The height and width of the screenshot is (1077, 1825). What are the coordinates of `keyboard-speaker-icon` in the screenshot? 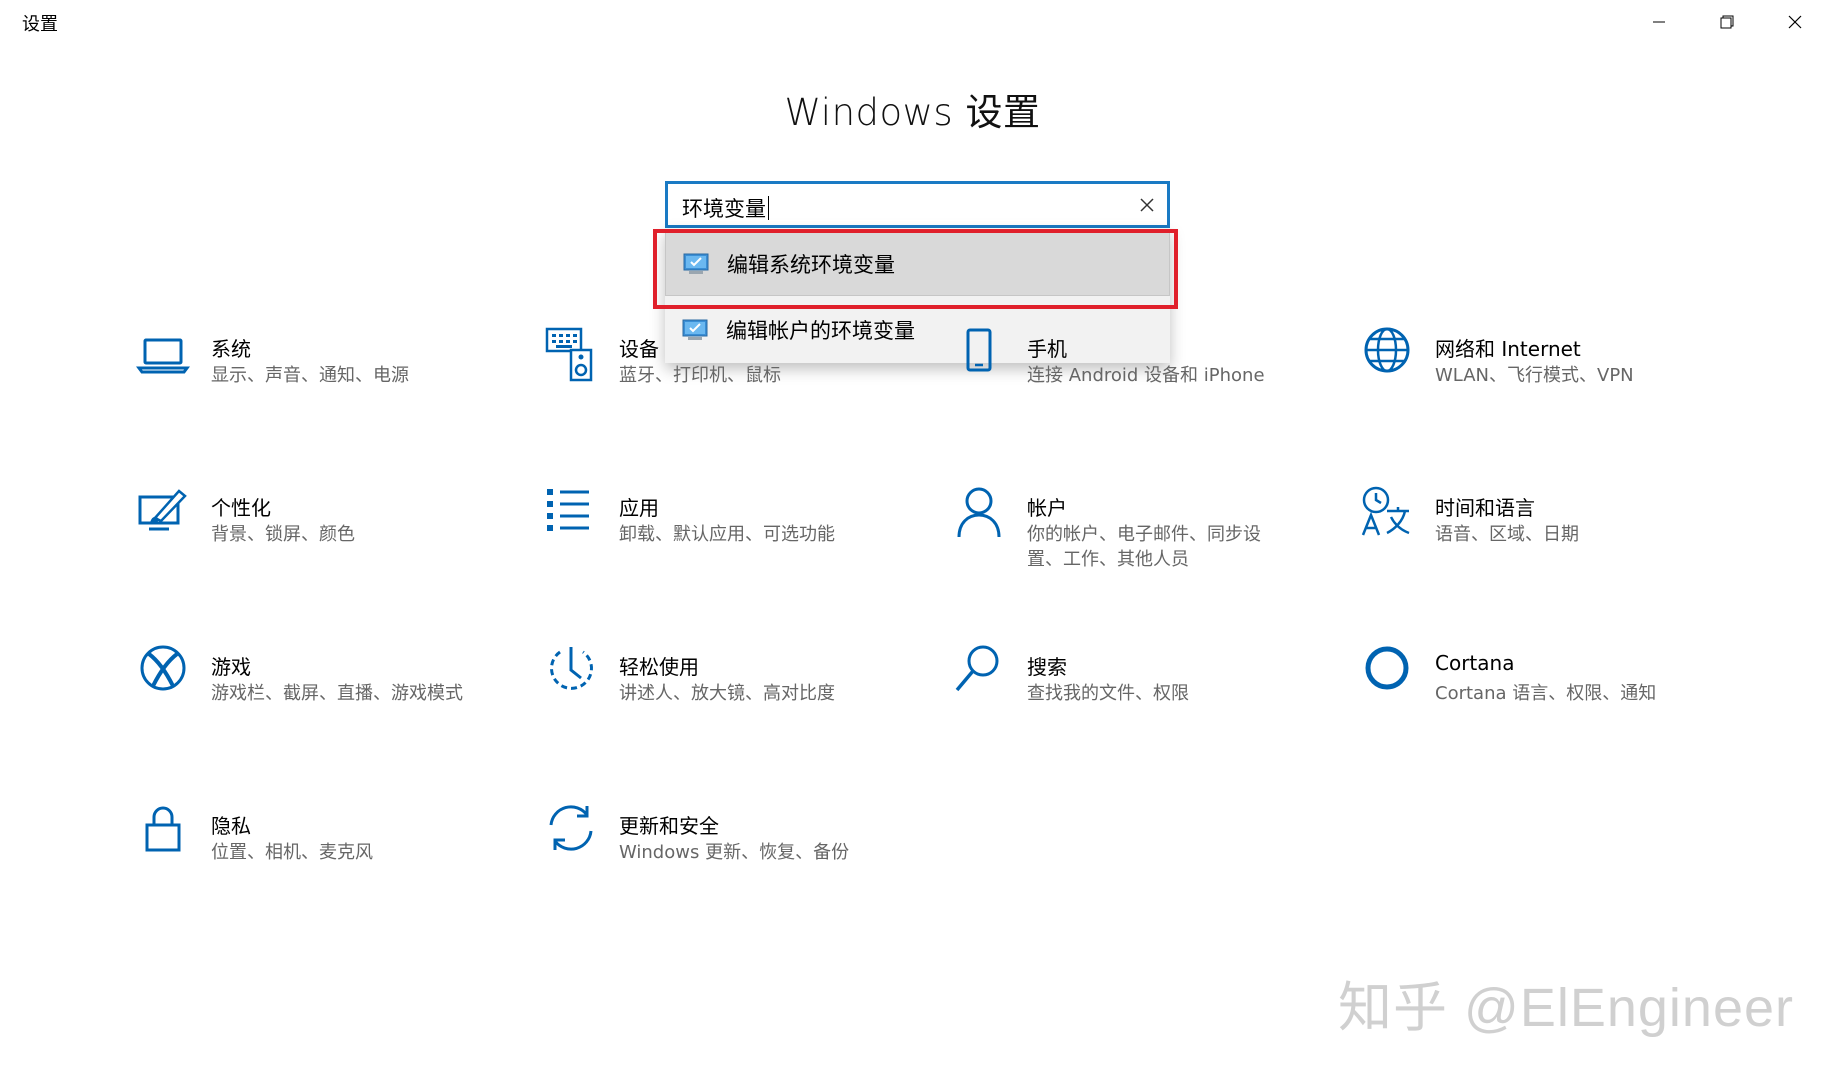 It's located at (571, 354).